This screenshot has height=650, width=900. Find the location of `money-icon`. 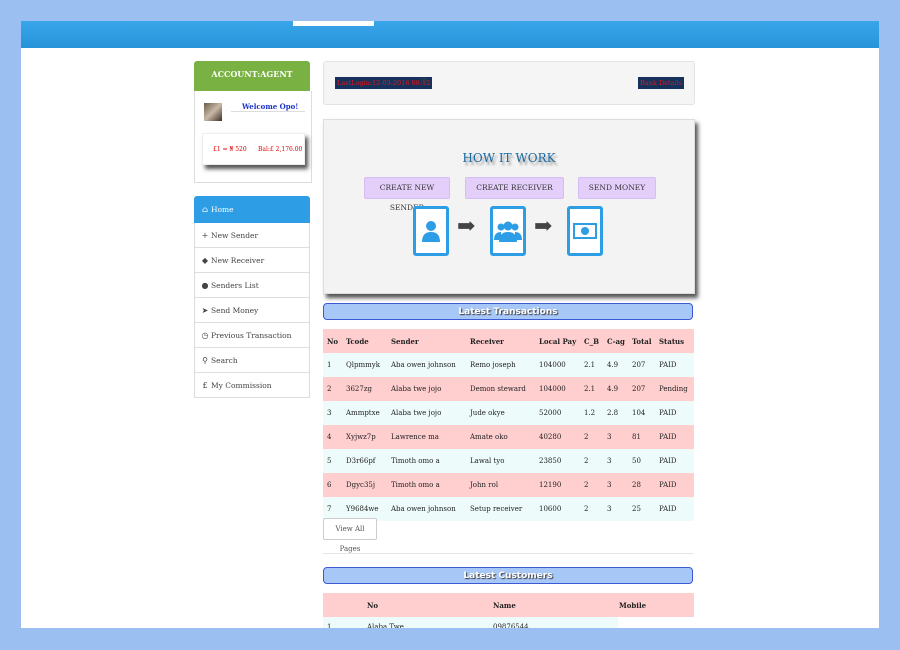

money-icon is located at coordinates (585, 231).